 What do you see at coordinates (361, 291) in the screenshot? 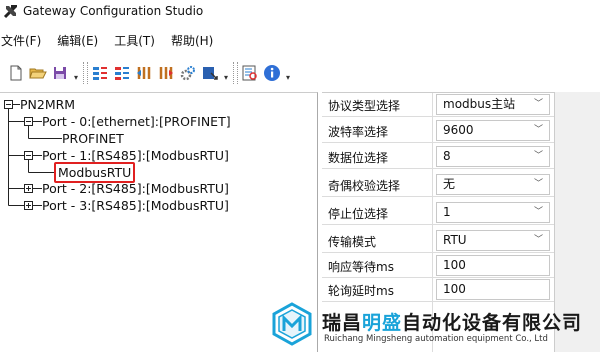
I see `property-name: 轮询延时ms` at bounding box center [361, 291].